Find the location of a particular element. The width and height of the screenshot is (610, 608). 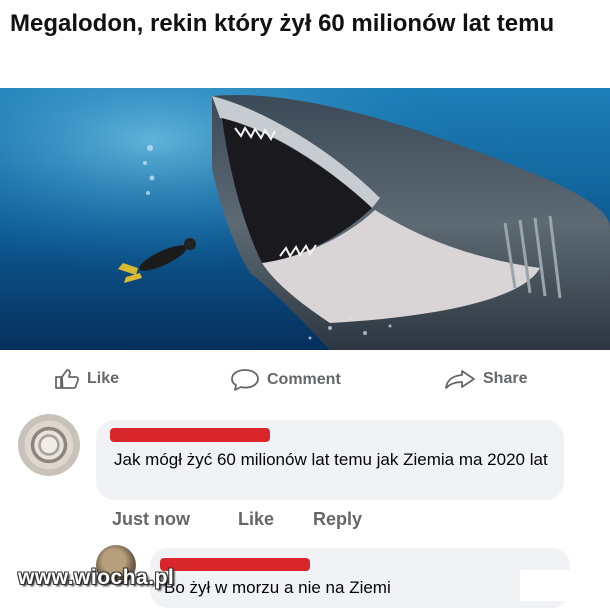

watermark: www.wiocha.pl is located at coordinates (96, 577).